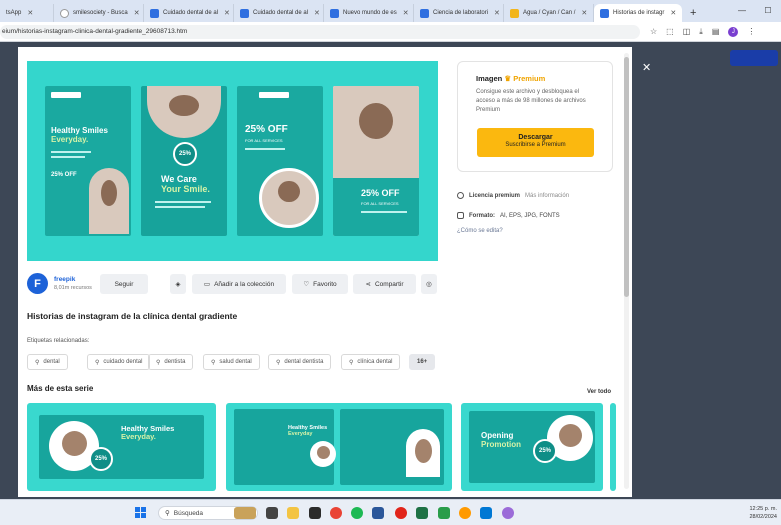 The height and width of the screenshot is (525, 781). I want to click on tag-chip: ⚲ clínica dental, so click(371, 362).